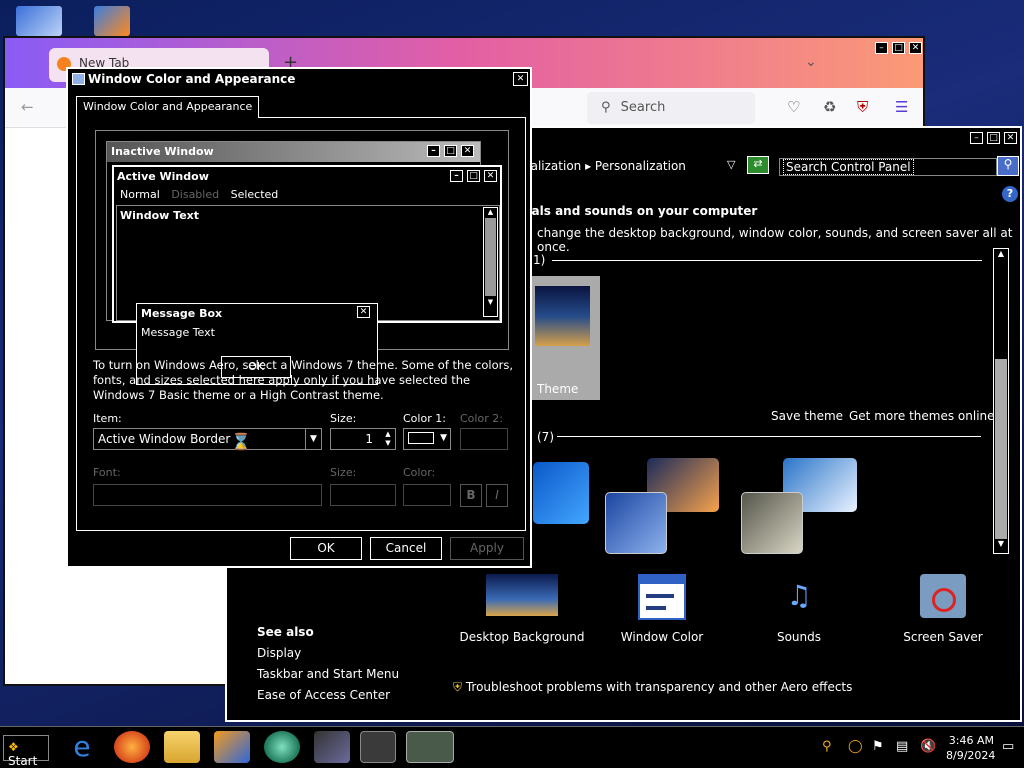 This screenshot has height=768, width=1024. What do you see at coordinates (82, 747) in the screenshot?
I see `internet-explorer-icon: e` at bounding box center [82, 747].